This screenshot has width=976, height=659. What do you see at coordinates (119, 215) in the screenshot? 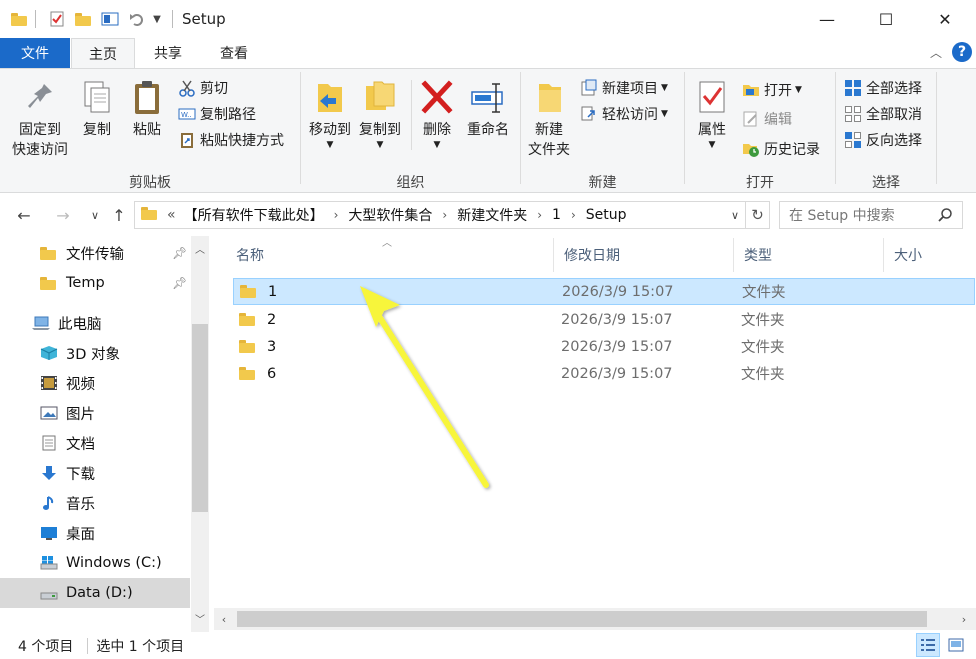
I see `up-arrow-icon: ↑` at bounding box center [119, 215].